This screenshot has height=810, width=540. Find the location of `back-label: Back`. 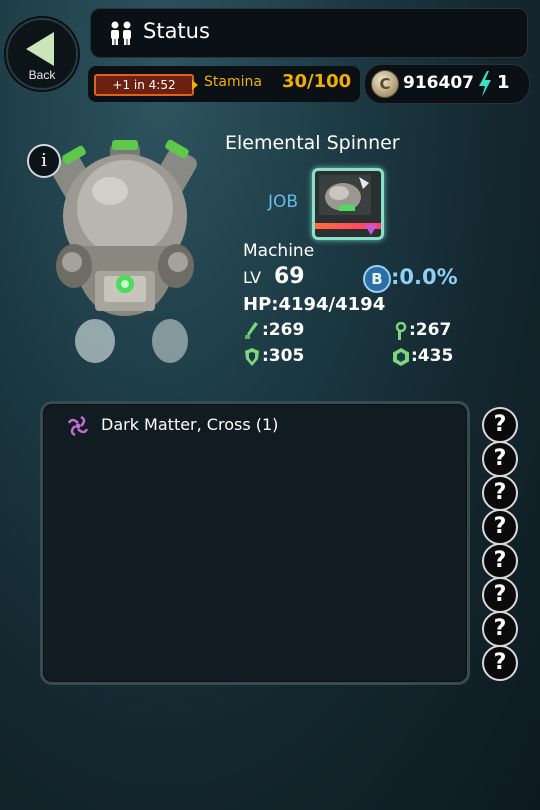

back-label: Back is located at coordinates (42, 75).